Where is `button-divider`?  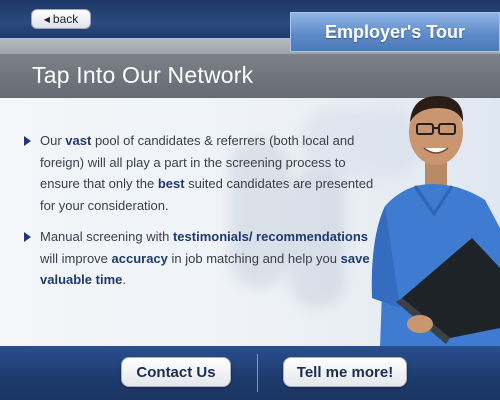
button-divider is located at coordinates (257, 373).